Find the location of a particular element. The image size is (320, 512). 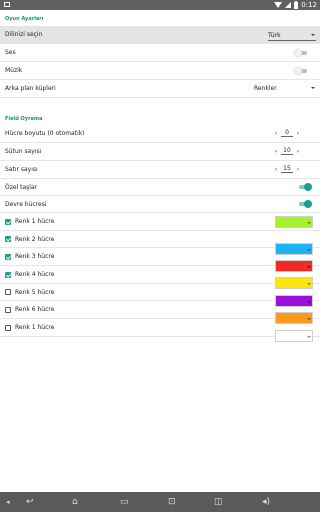

section-header-game-settings: Oyun Ayarları is located at coordinates (24, 19).